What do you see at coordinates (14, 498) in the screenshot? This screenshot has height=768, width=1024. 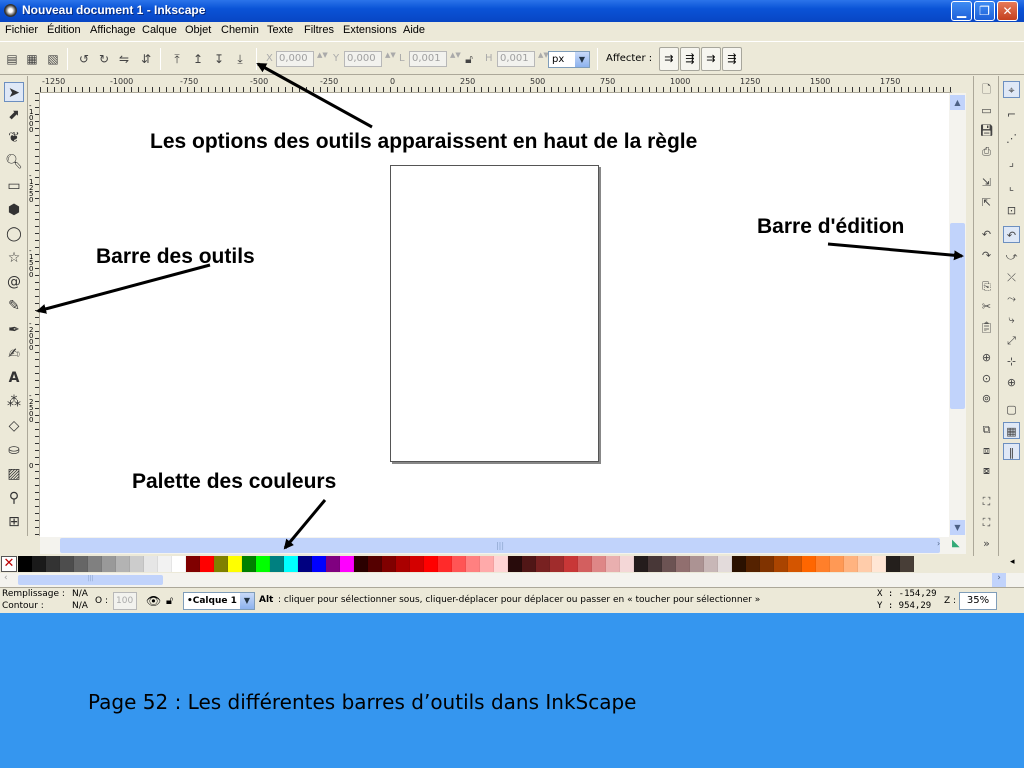 I see `dropper-tool-icon: ⚲` at bounding box center [14, 498].